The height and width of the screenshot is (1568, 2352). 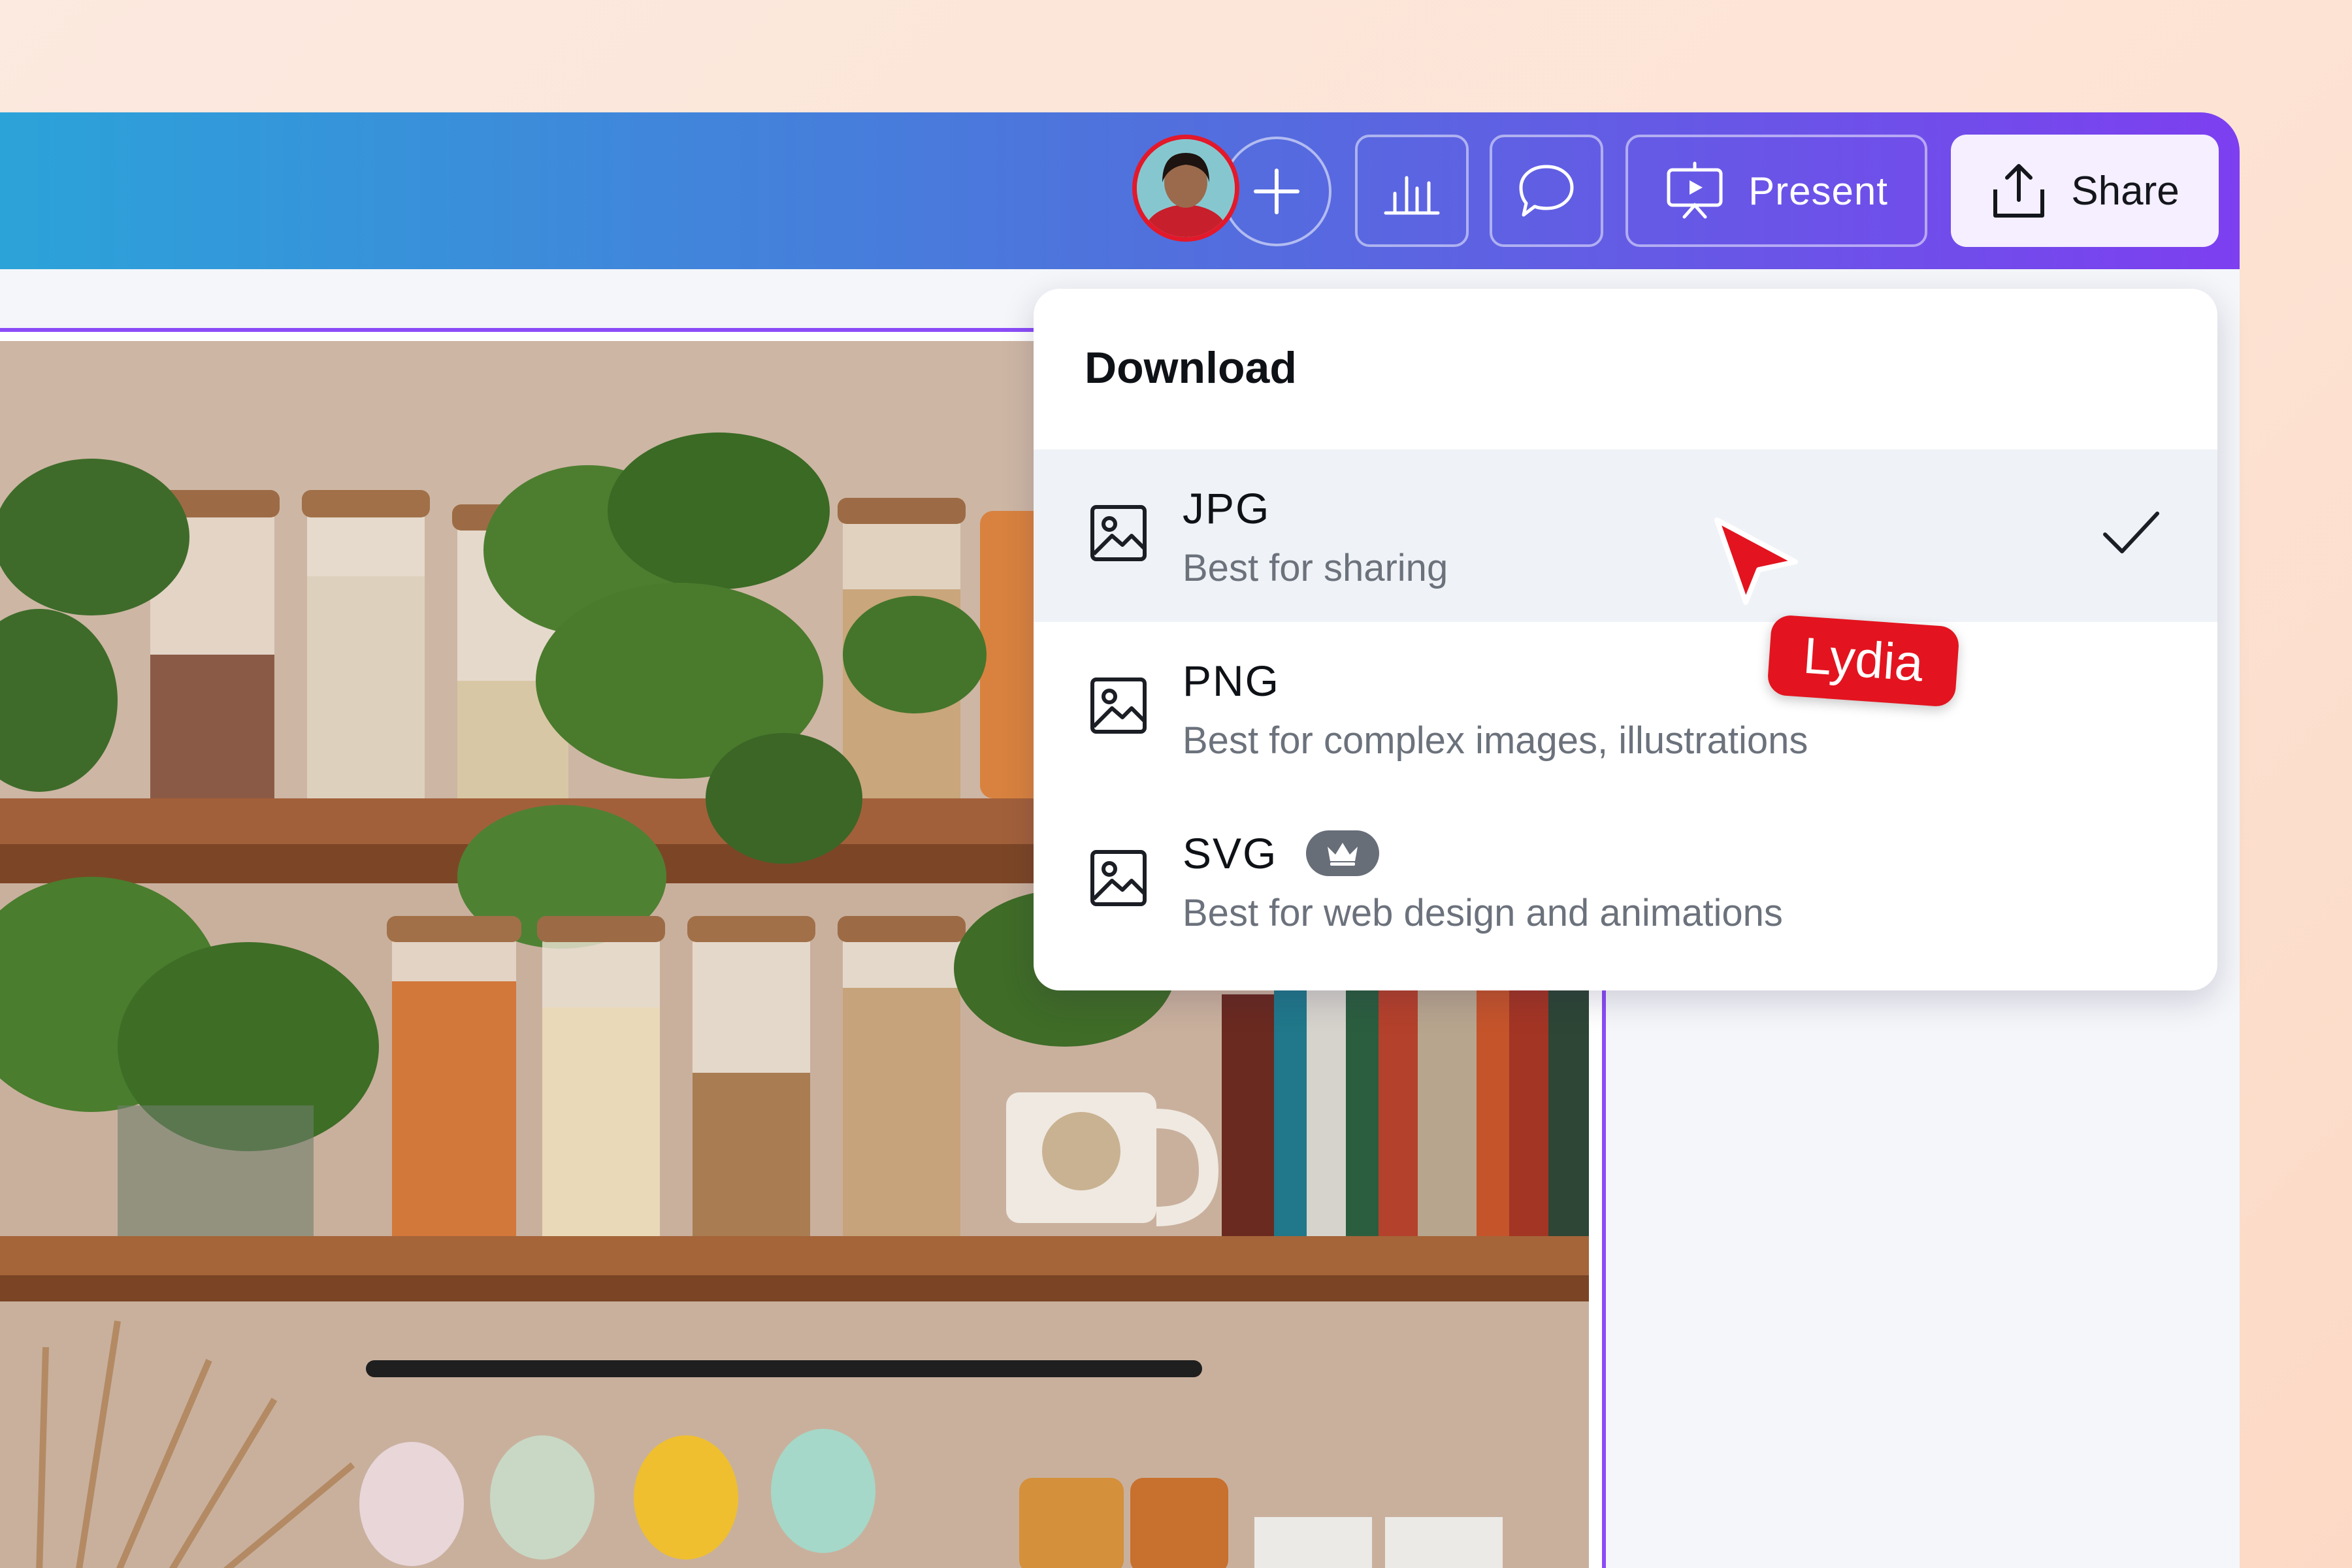 I want to click on share-label: Share, so click(x=2125, y=191).